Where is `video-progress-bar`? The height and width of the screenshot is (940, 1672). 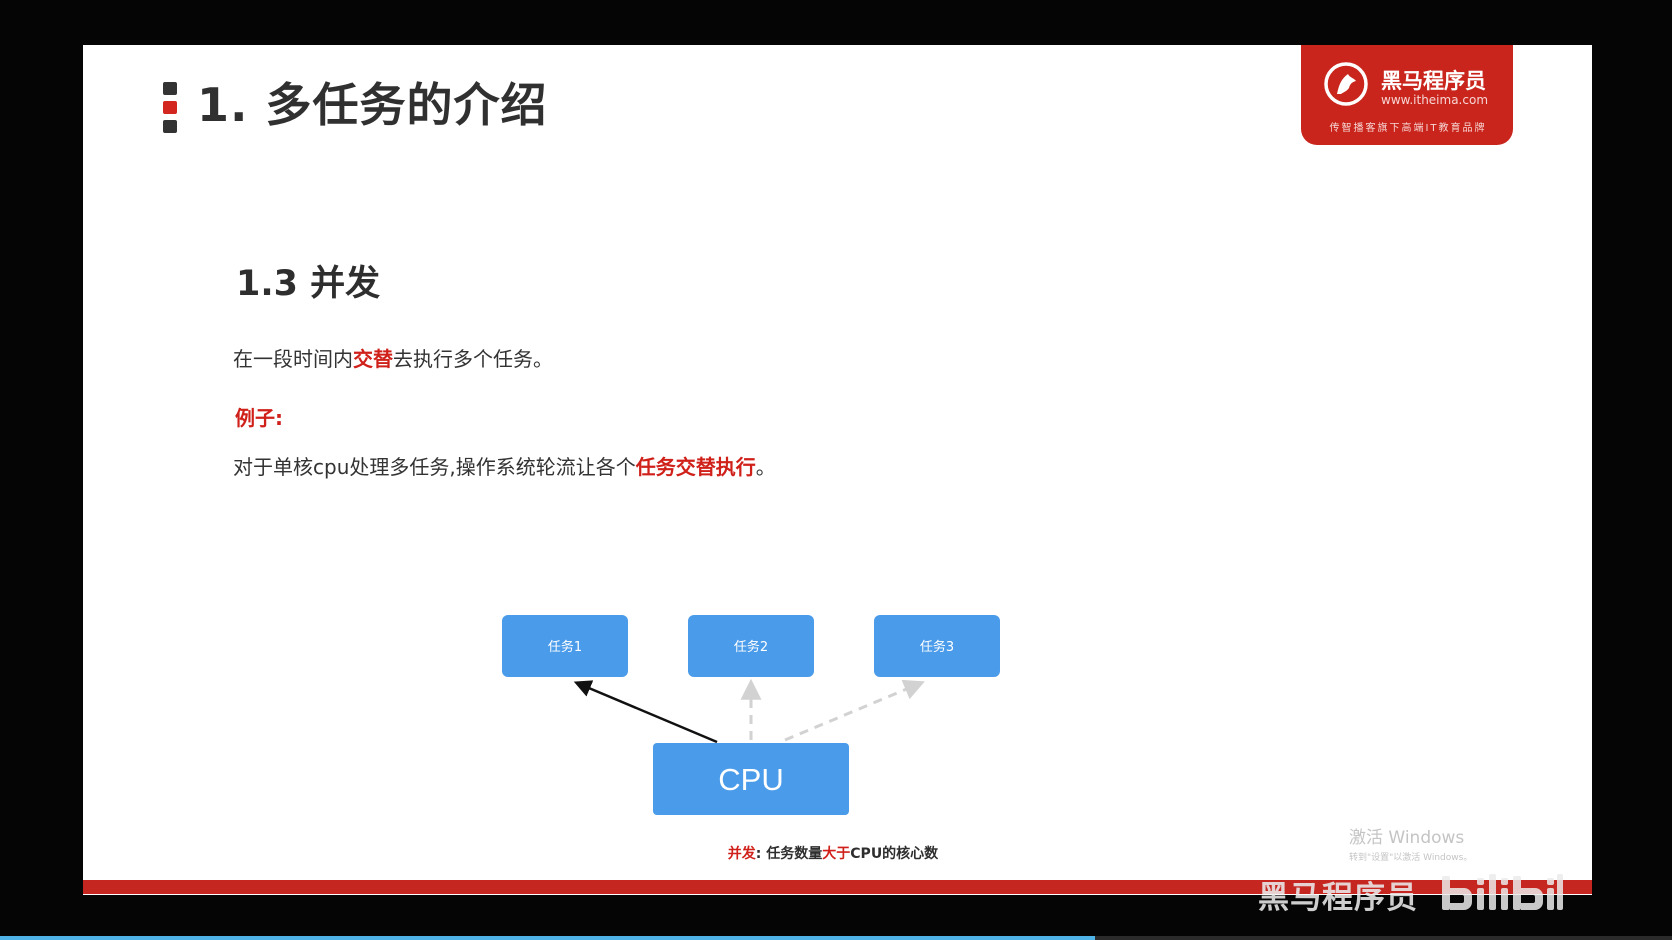
video-progress-bar is located at coordinates (836, 938).